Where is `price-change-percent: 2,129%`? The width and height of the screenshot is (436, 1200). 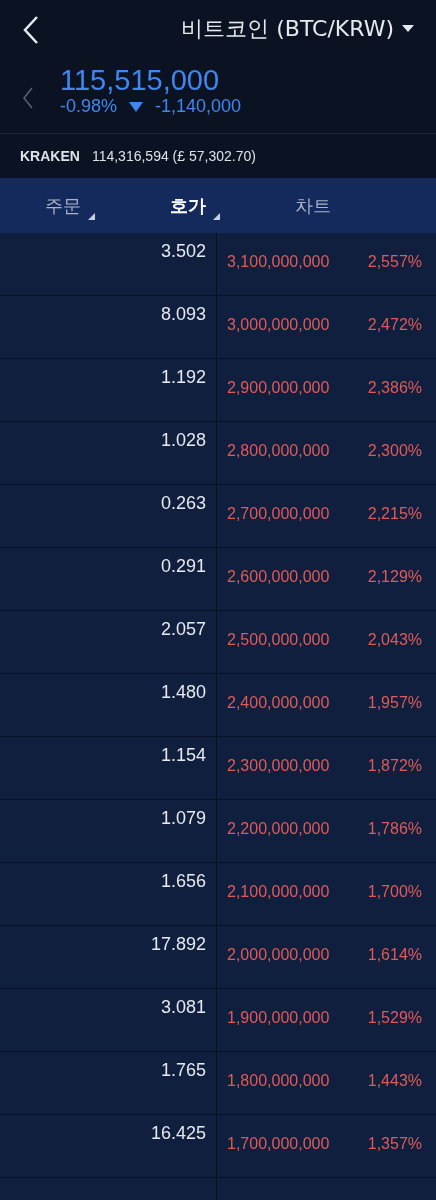
price-change-percent: 2,129% is located at coordinates (394, 577).